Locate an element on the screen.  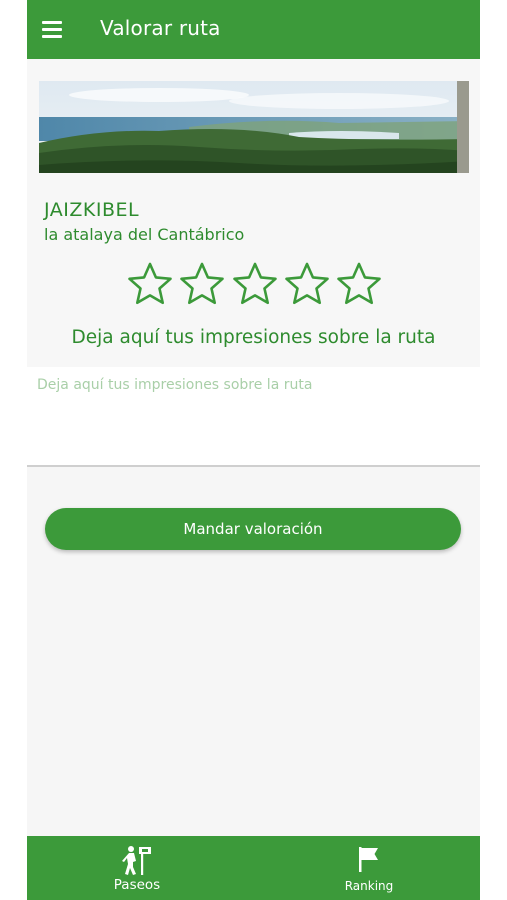
route-subtitle: la atalaya del Cantábrico is located at coordinates (144, 234).